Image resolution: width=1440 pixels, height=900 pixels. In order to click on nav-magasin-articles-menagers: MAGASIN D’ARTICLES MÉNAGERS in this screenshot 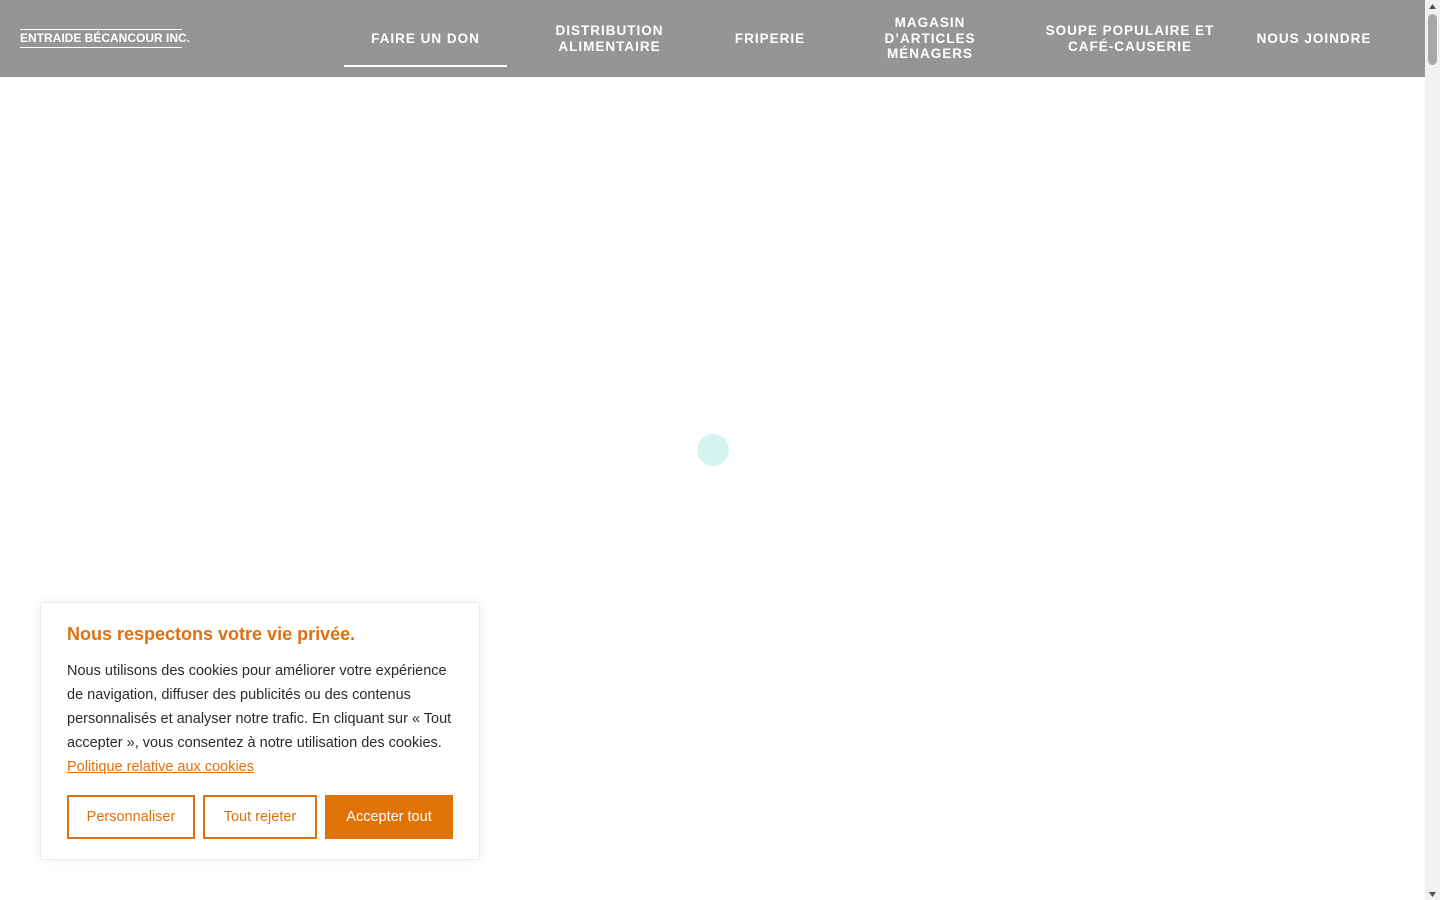, I will do `click(930, 38)`.